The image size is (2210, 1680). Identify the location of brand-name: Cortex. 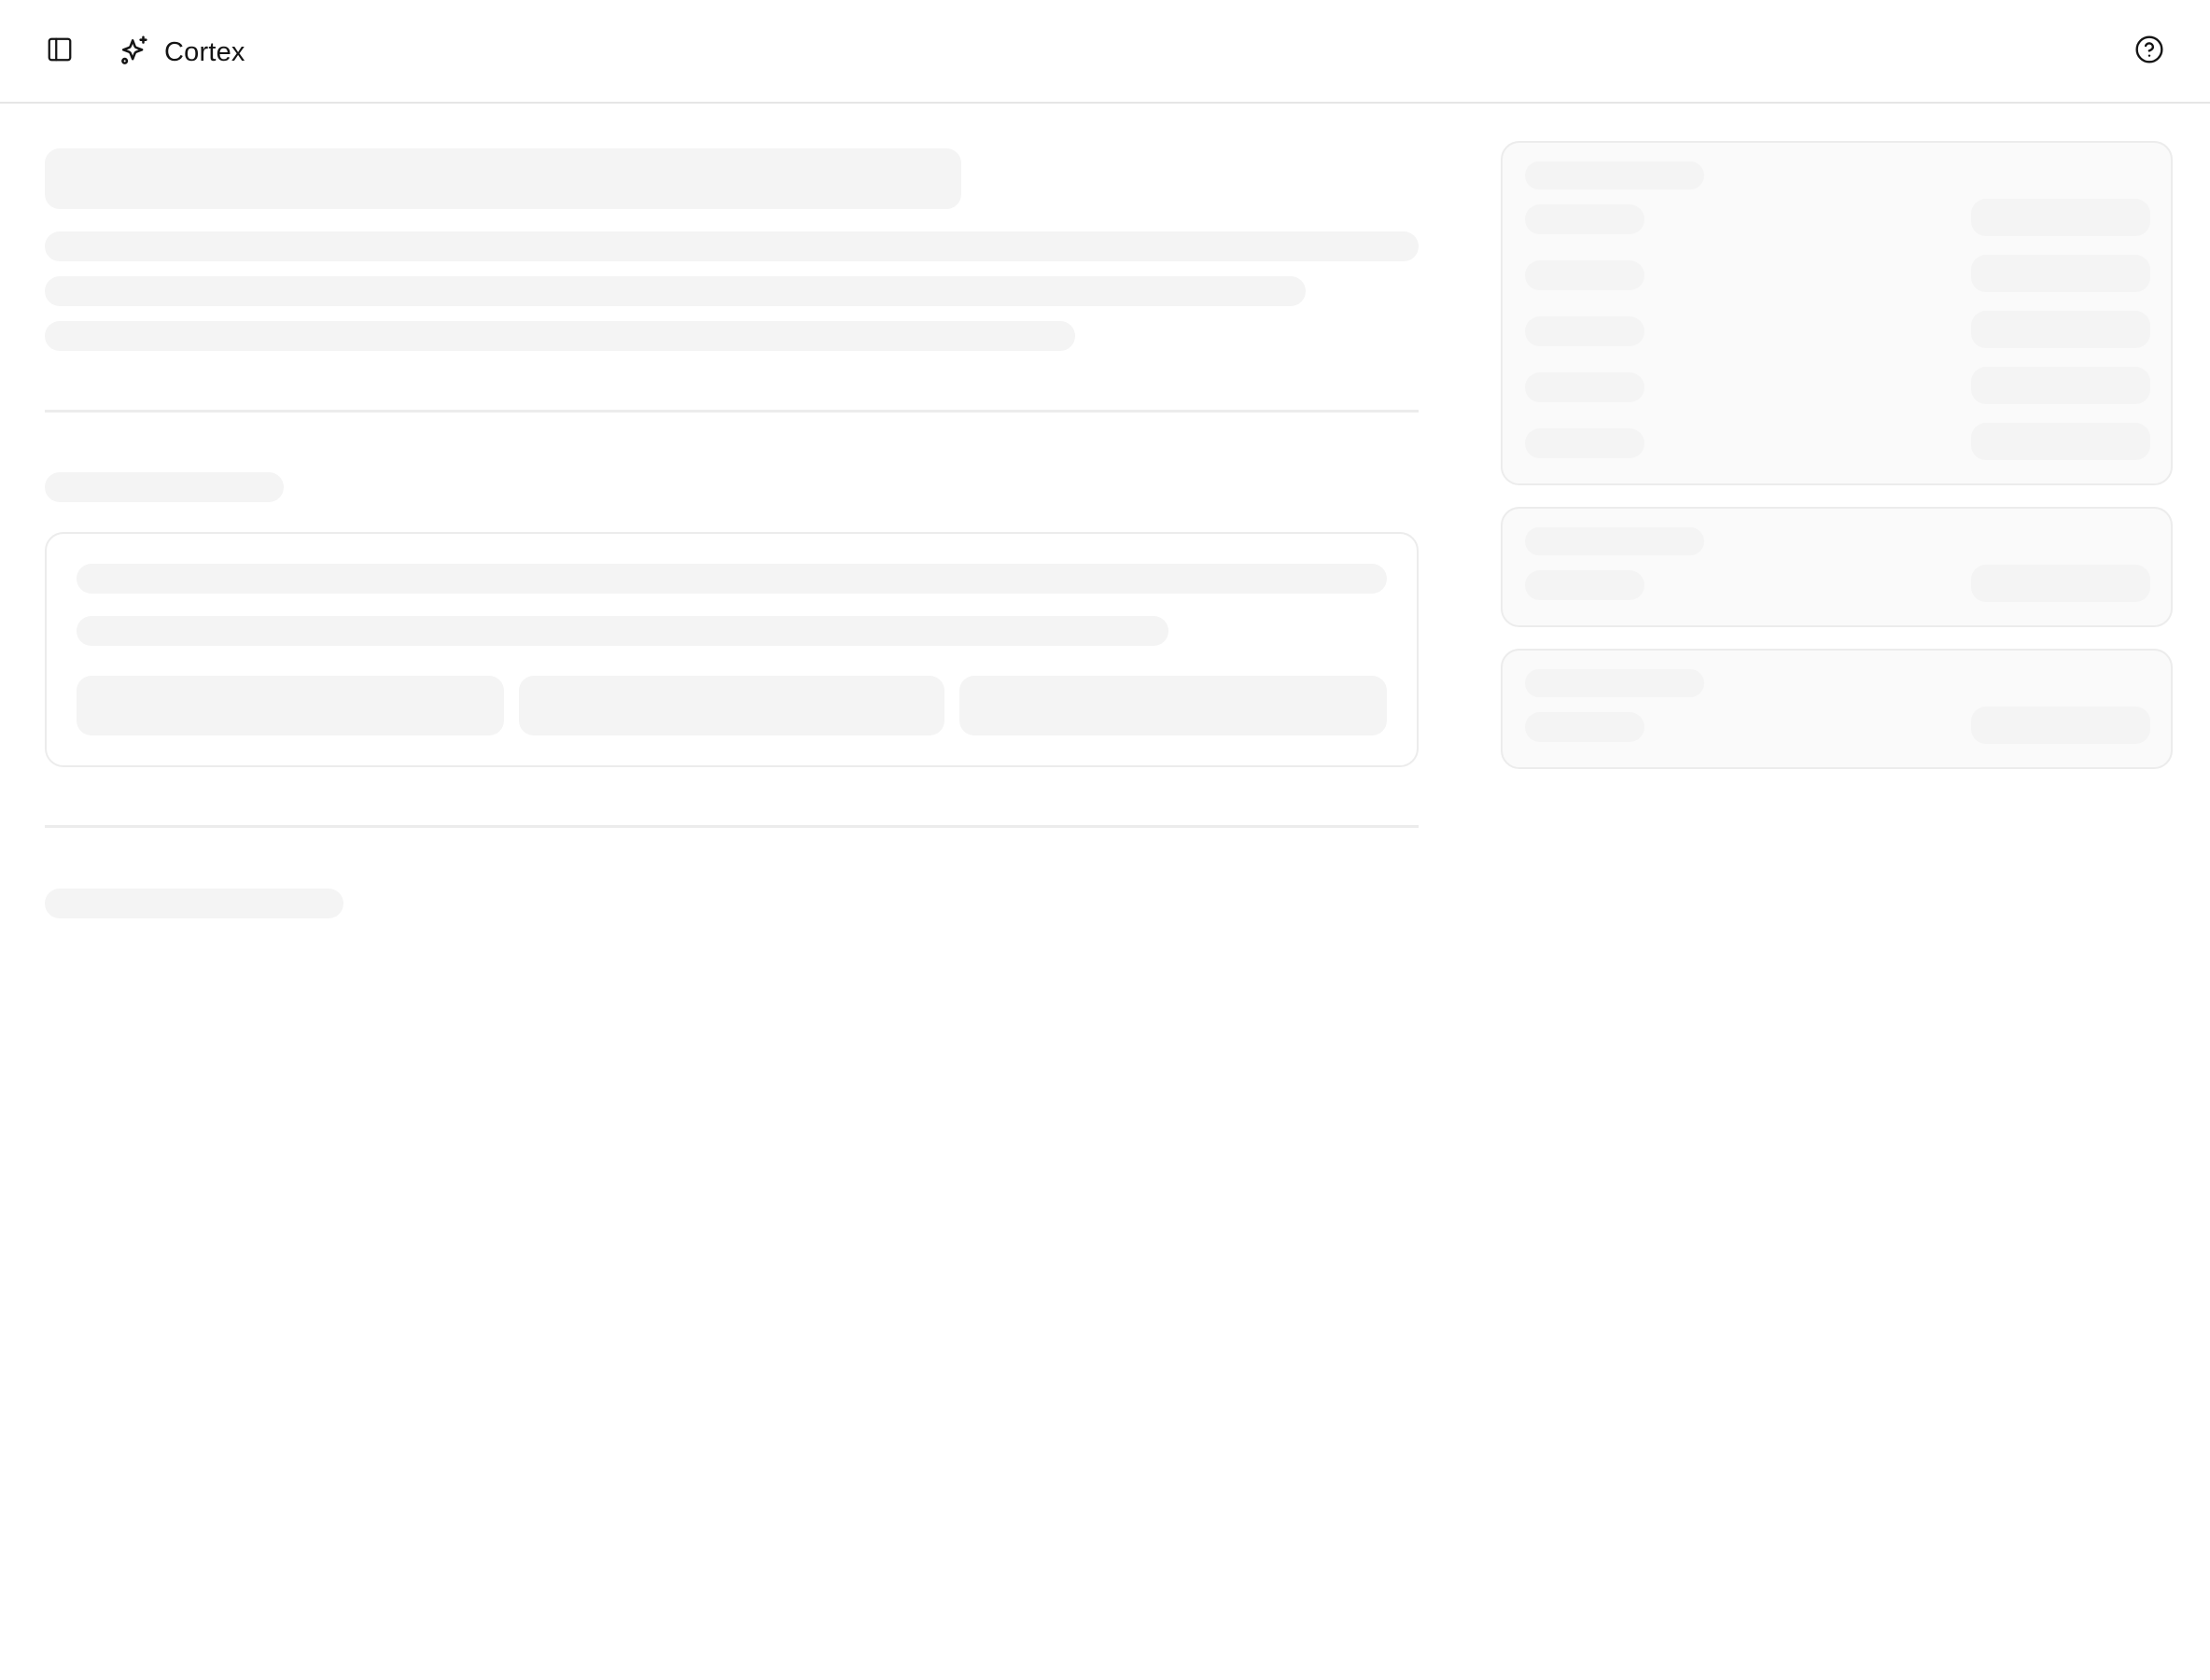
(204, 51).